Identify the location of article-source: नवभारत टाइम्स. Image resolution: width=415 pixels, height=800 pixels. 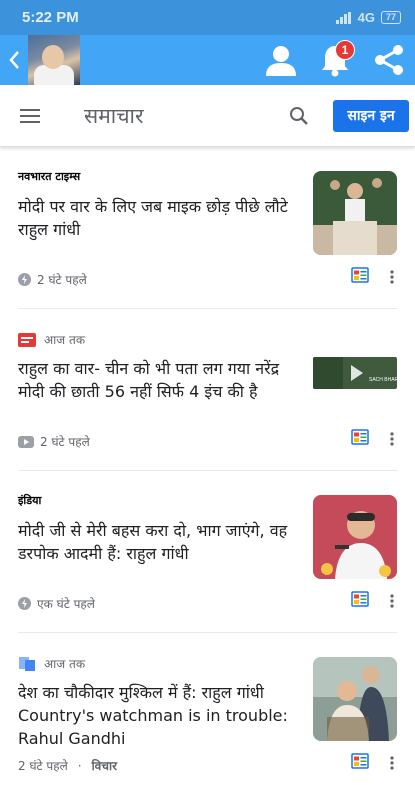
(49, 176).